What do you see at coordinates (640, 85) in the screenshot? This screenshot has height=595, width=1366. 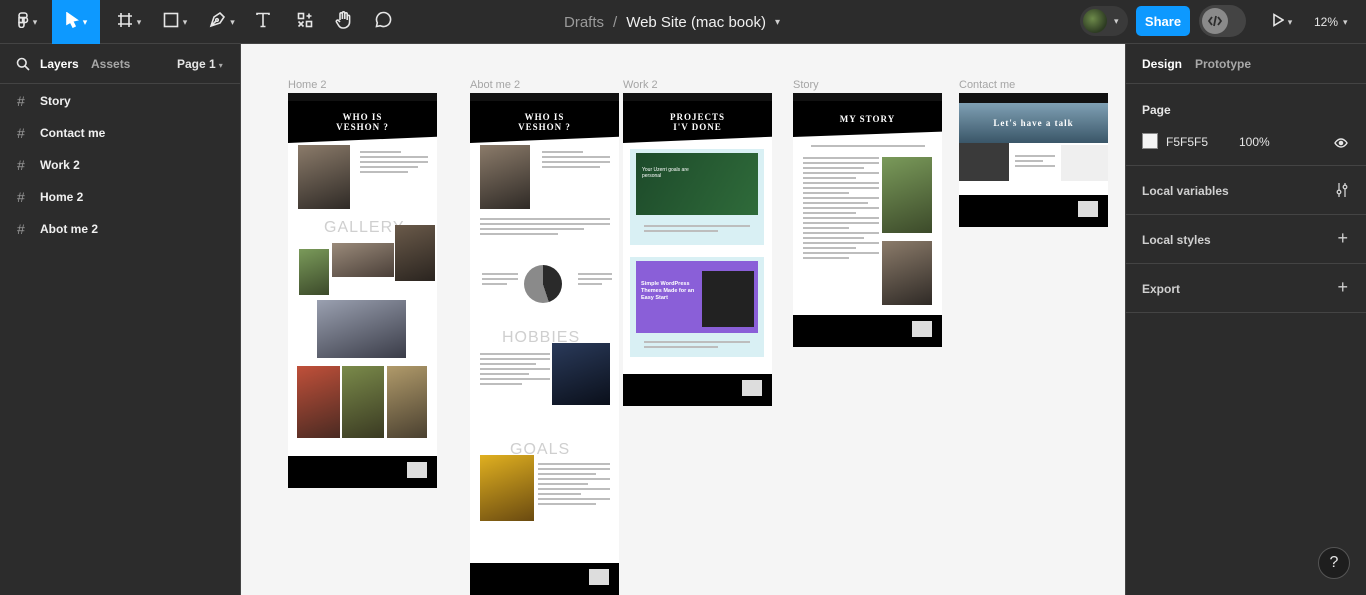 I see `frame-label-work-2: Work 2` at bounding box center [640, 85].